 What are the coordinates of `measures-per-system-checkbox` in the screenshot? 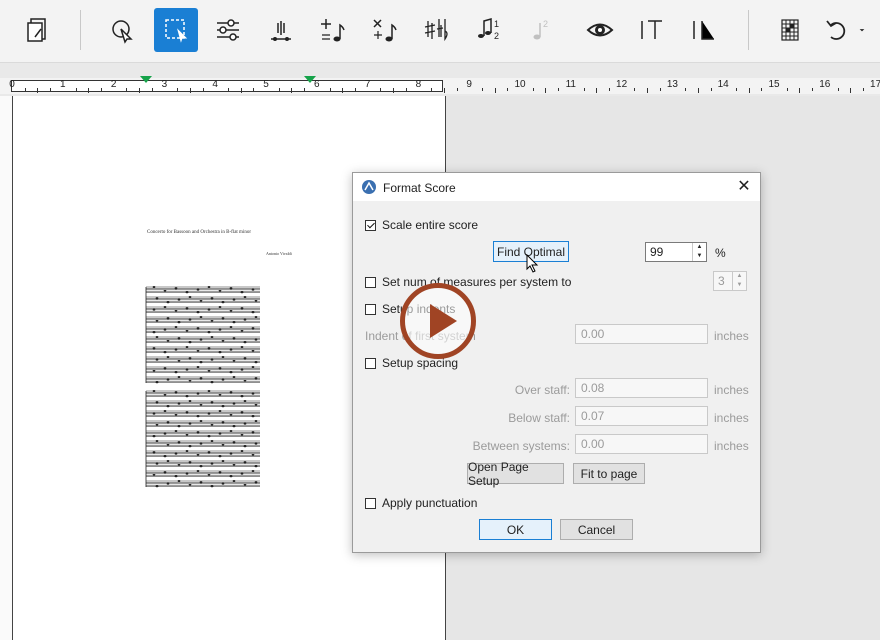 It's located at (370, 282).